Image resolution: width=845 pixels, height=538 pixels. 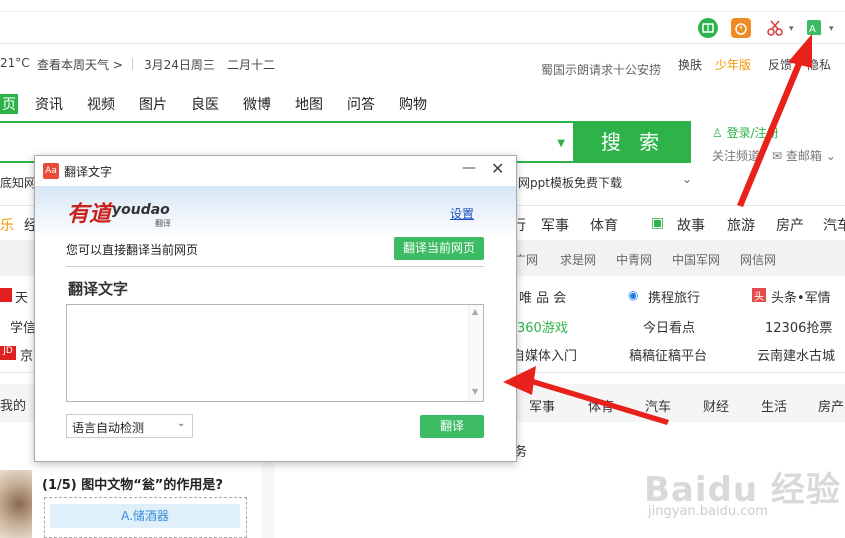 What do you see at coordinates (708, 511) in the screenshot?
I see `watermark-url: jingyan.baidu.com` at bounding box center [708, 511].